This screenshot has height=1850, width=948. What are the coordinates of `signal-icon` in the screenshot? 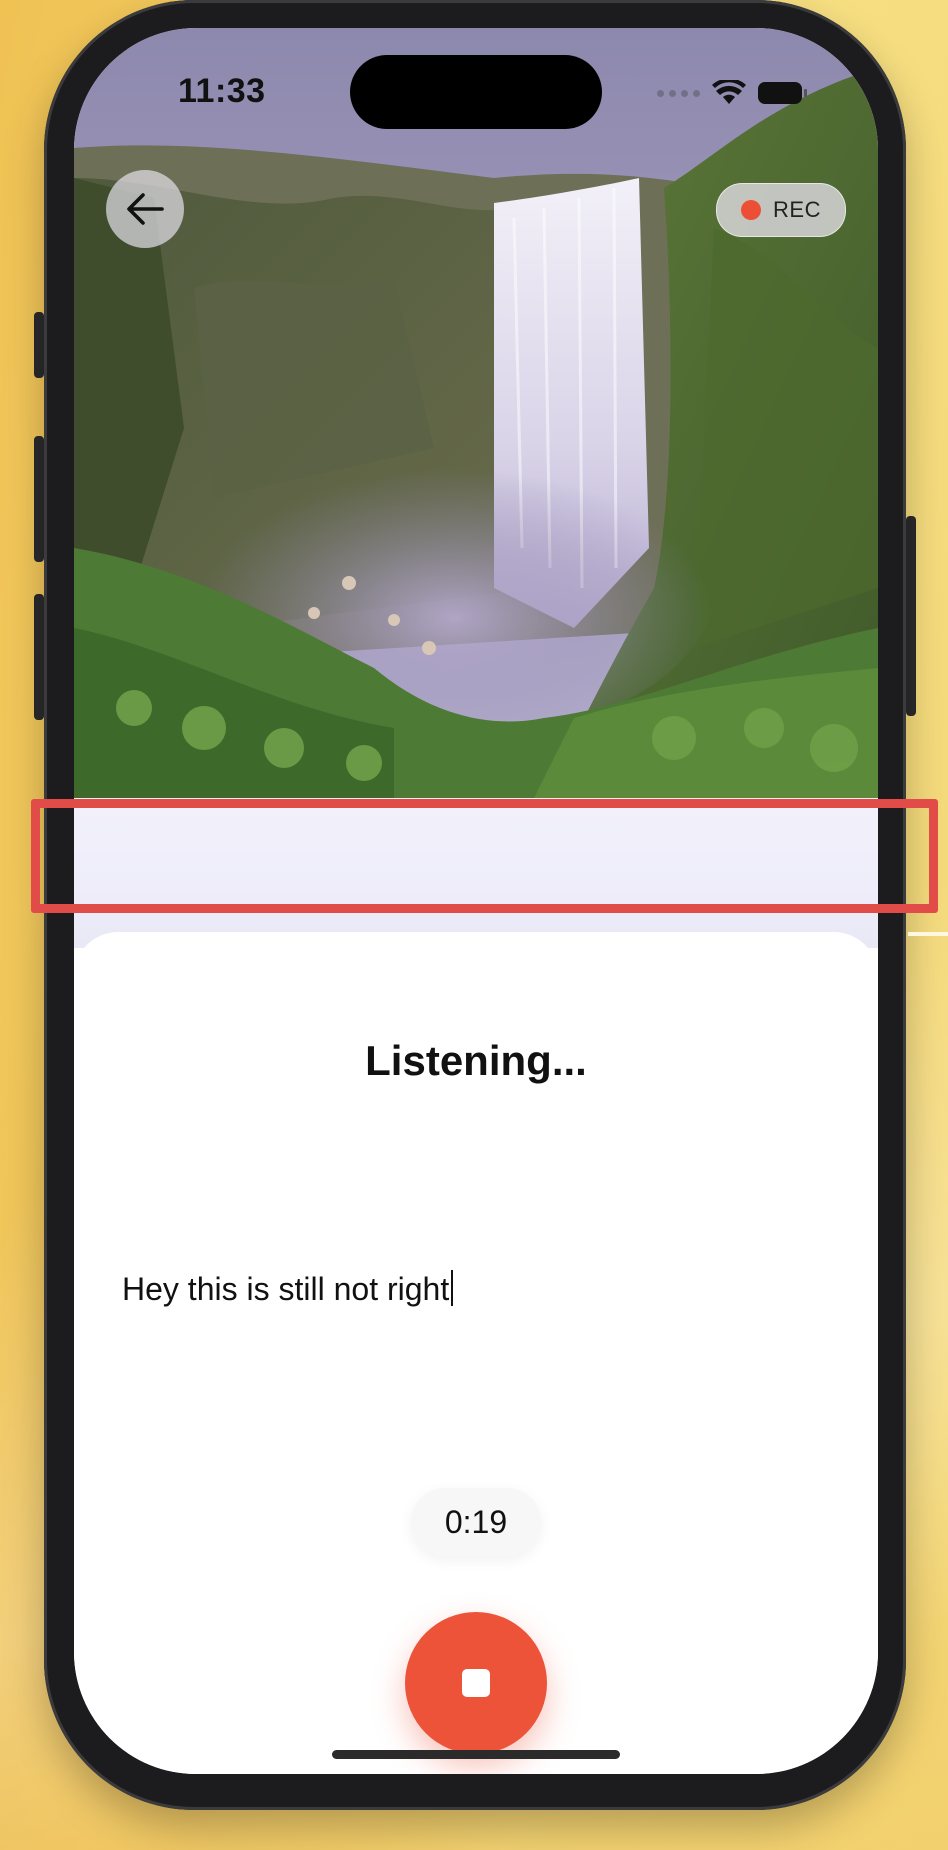 It's located at (678, 93).